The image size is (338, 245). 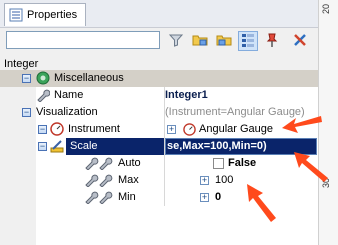 I want to click on property-name: Miscellaneous, so click(x=89, y=78).